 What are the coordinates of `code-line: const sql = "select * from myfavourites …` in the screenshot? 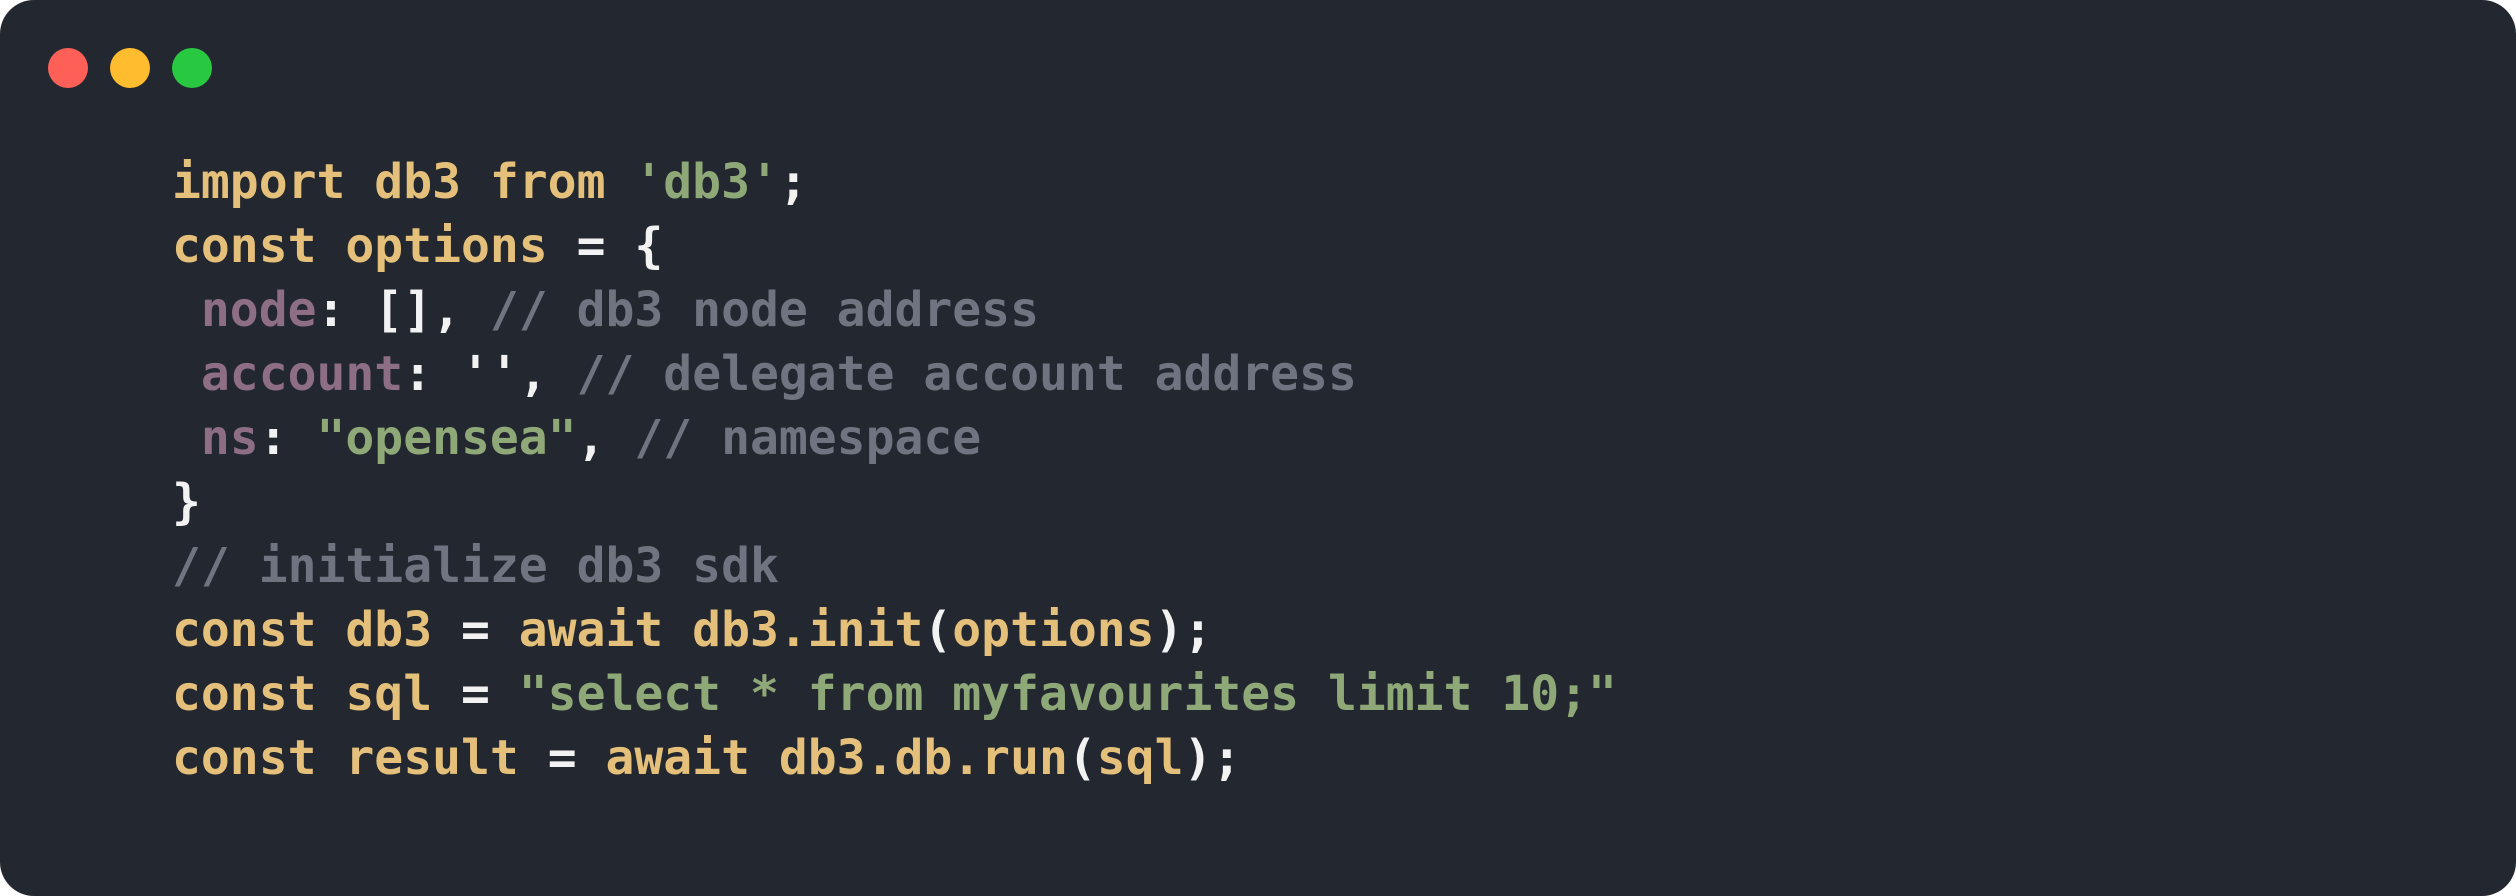 It's located at (894, 694).